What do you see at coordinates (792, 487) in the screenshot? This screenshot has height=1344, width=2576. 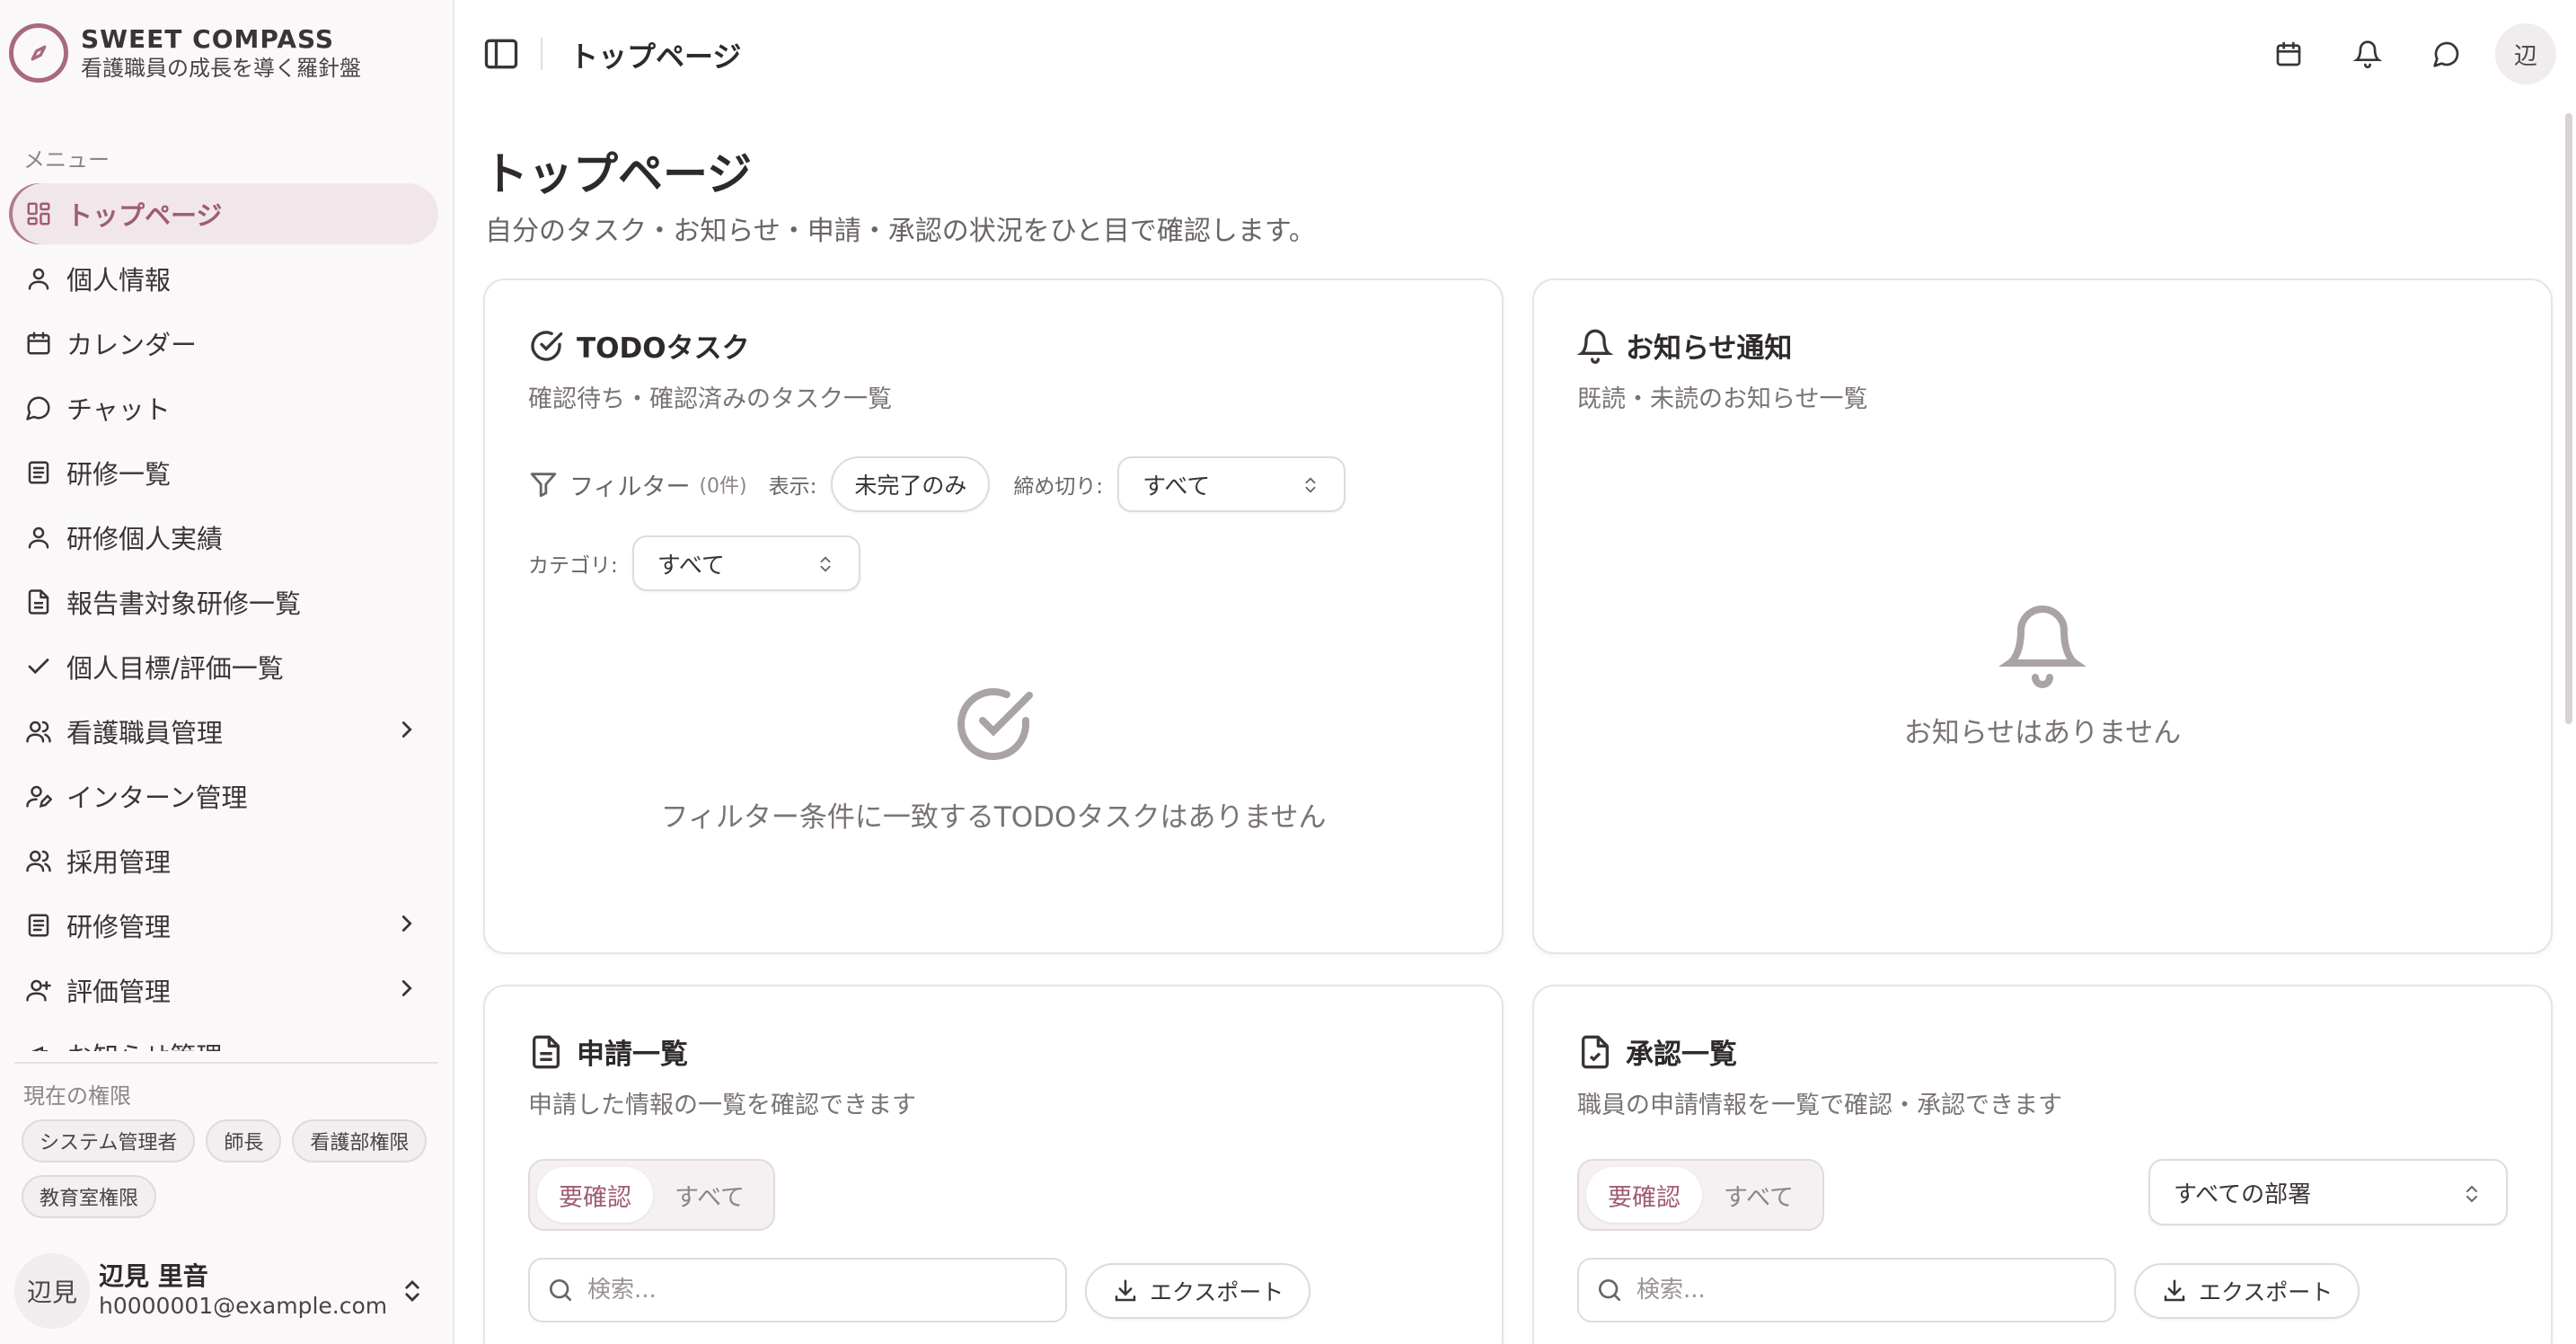 I see `display-label: 表示:` at bounding box center [792, 487].